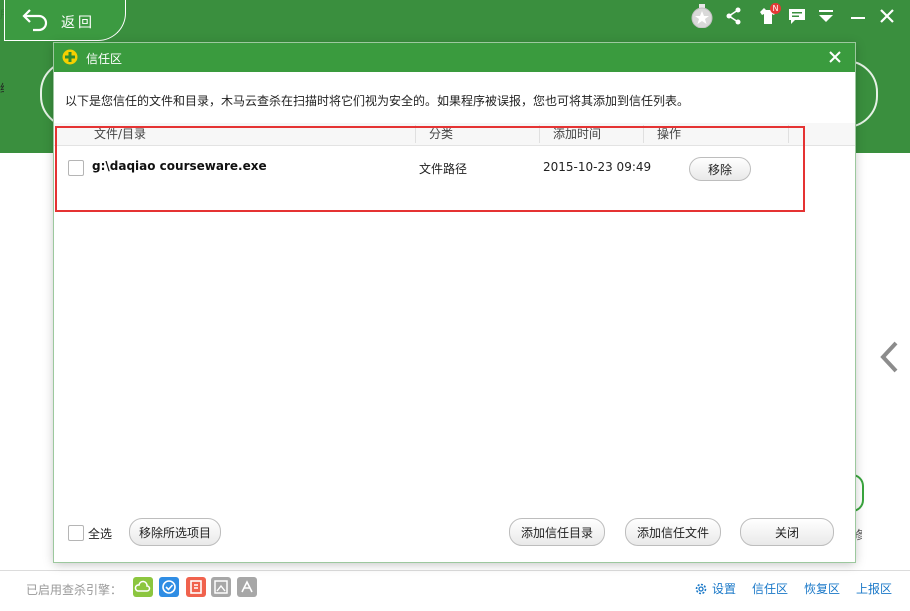  I want to click on minimize-icon, so click(858, 16).